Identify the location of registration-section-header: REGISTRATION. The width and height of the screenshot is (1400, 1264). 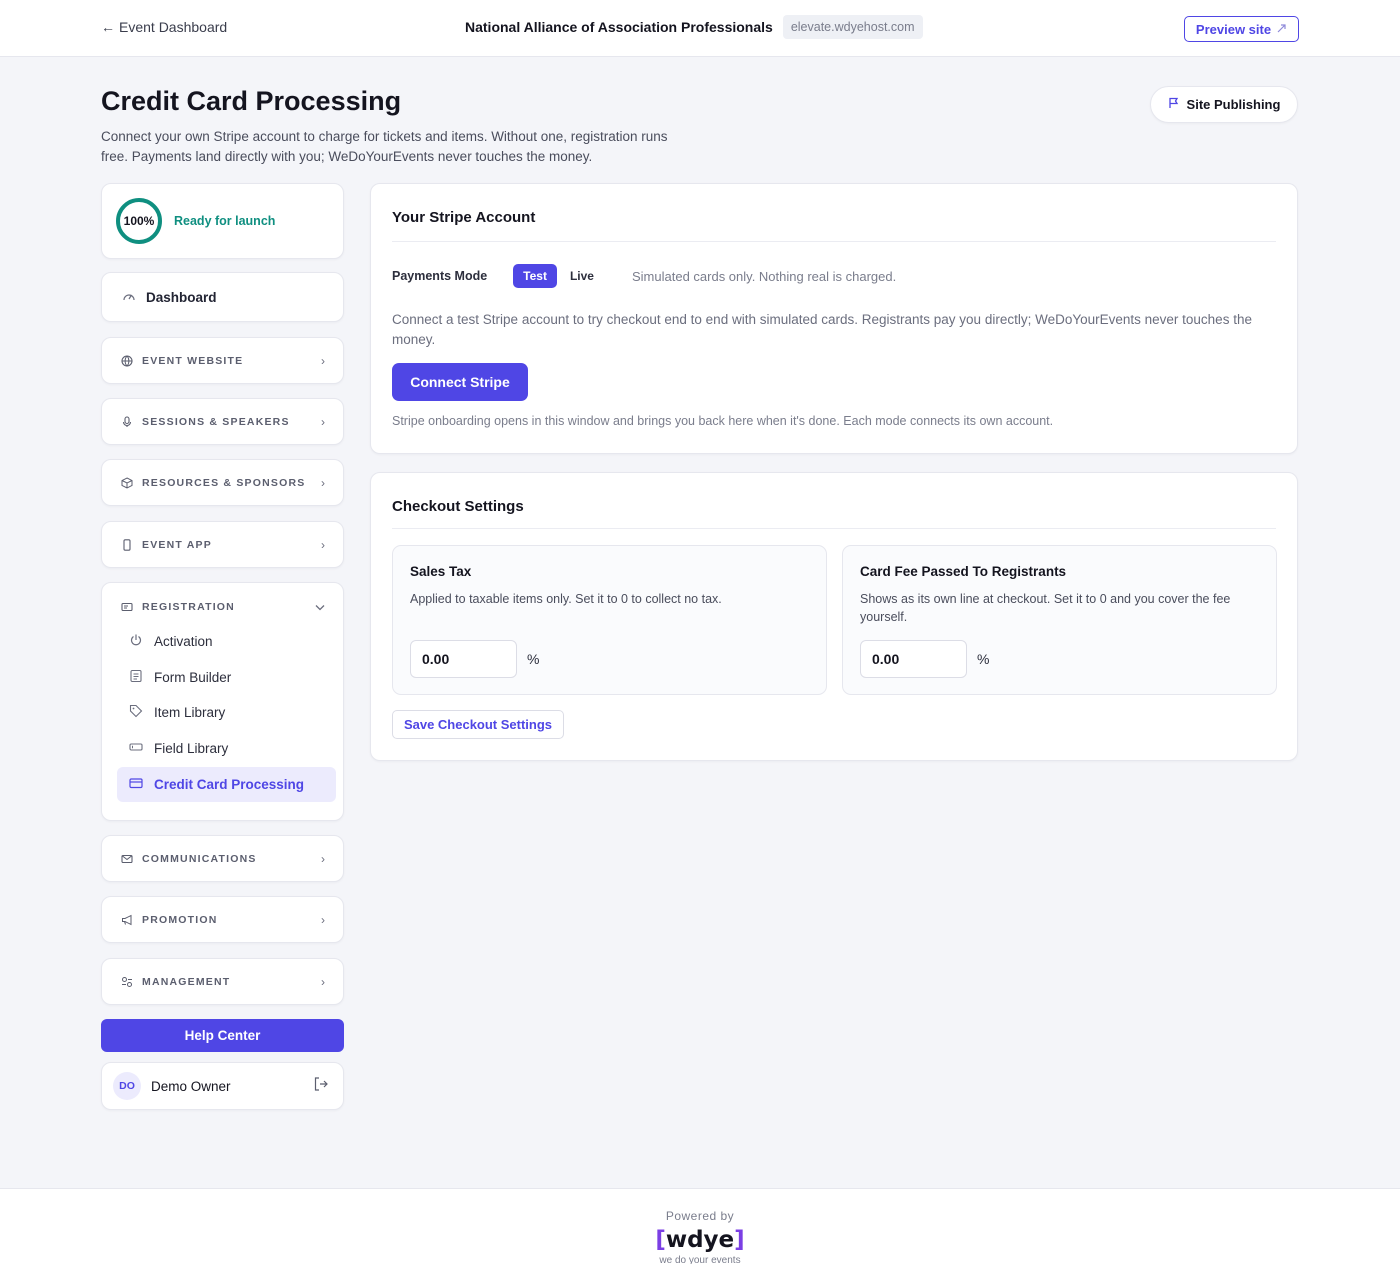
(222, 606).